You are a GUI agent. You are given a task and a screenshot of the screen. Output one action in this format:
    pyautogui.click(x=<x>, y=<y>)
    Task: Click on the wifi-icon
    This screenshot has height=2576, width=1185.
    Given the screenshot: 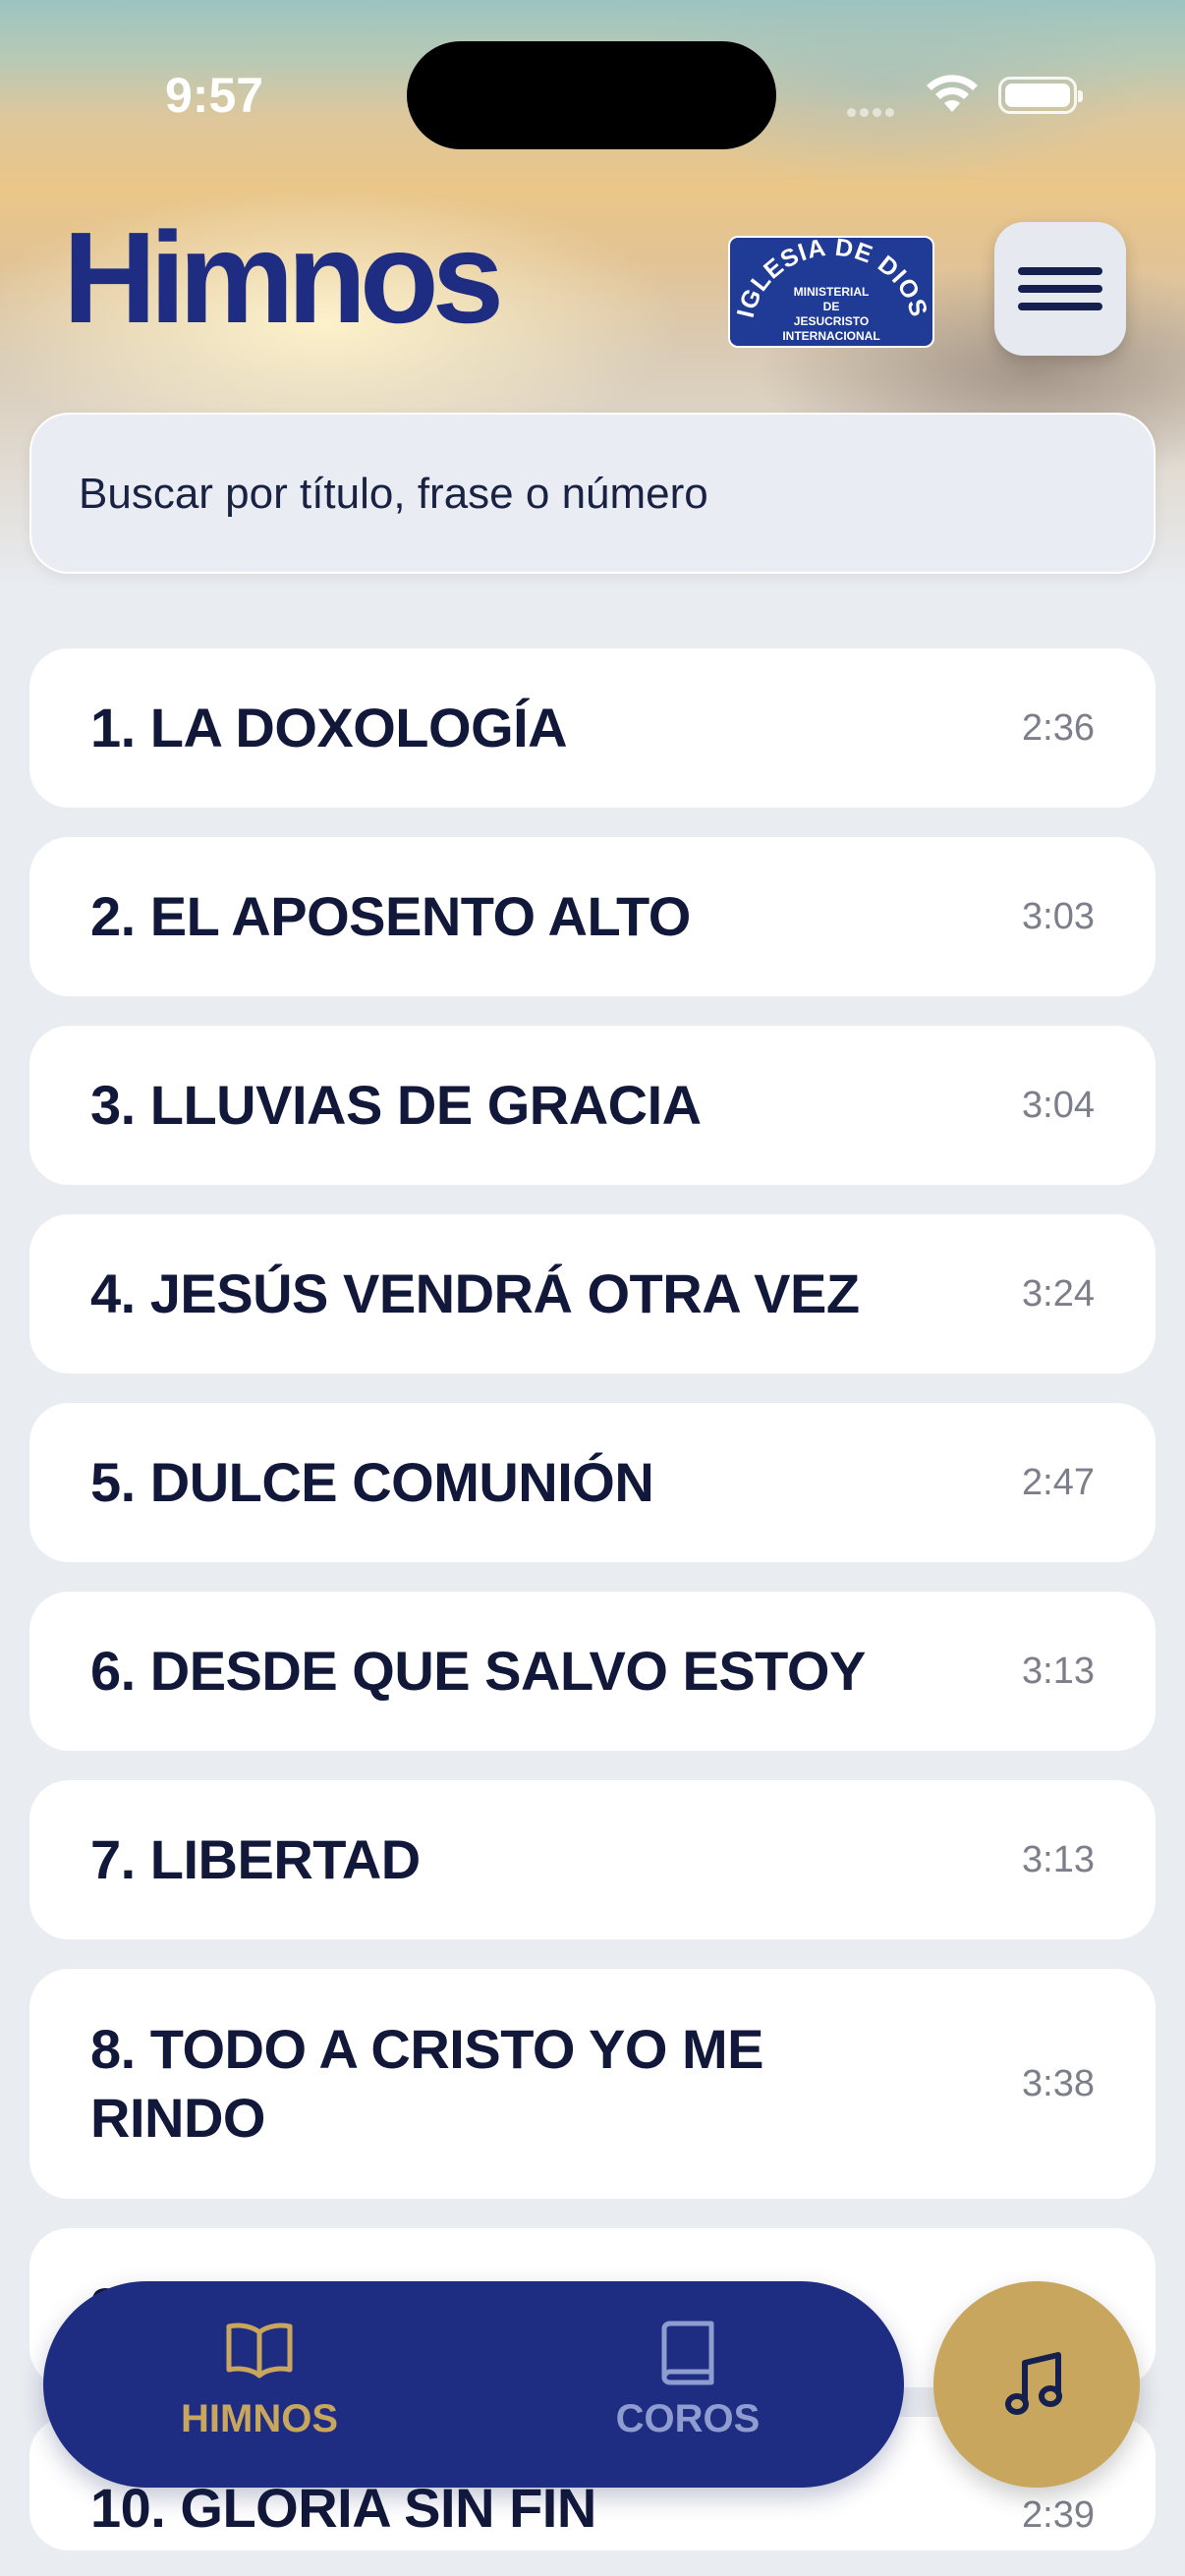 What is the action you would take?
    pyautogui.click(x=953, y=93)
    